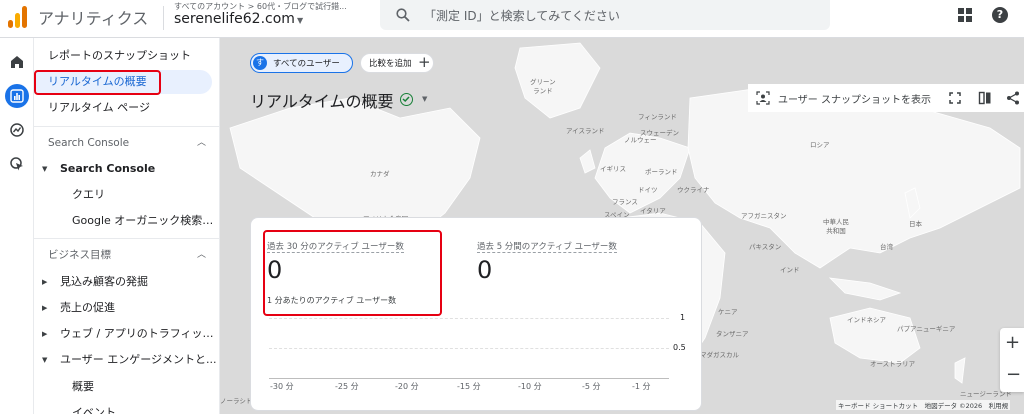 This screenshot has width=1024, height=414. Describe the element at coordinates (641, 386) in the screenshot. I see `x-tick-label: -1 分` at that location.